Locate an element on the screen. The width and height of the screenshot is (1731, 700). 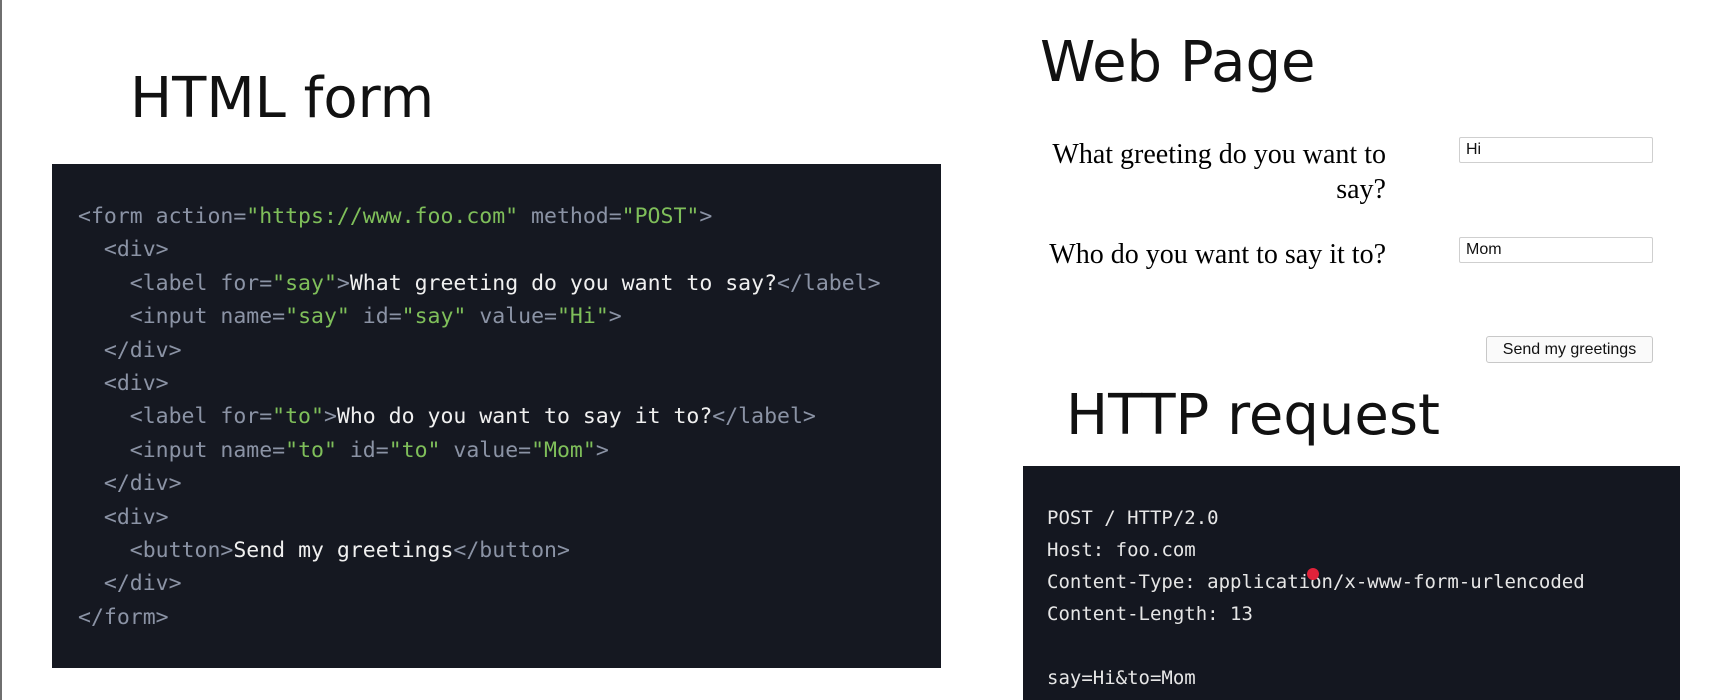
code-token: </button> is located at coordinates (511, 550).